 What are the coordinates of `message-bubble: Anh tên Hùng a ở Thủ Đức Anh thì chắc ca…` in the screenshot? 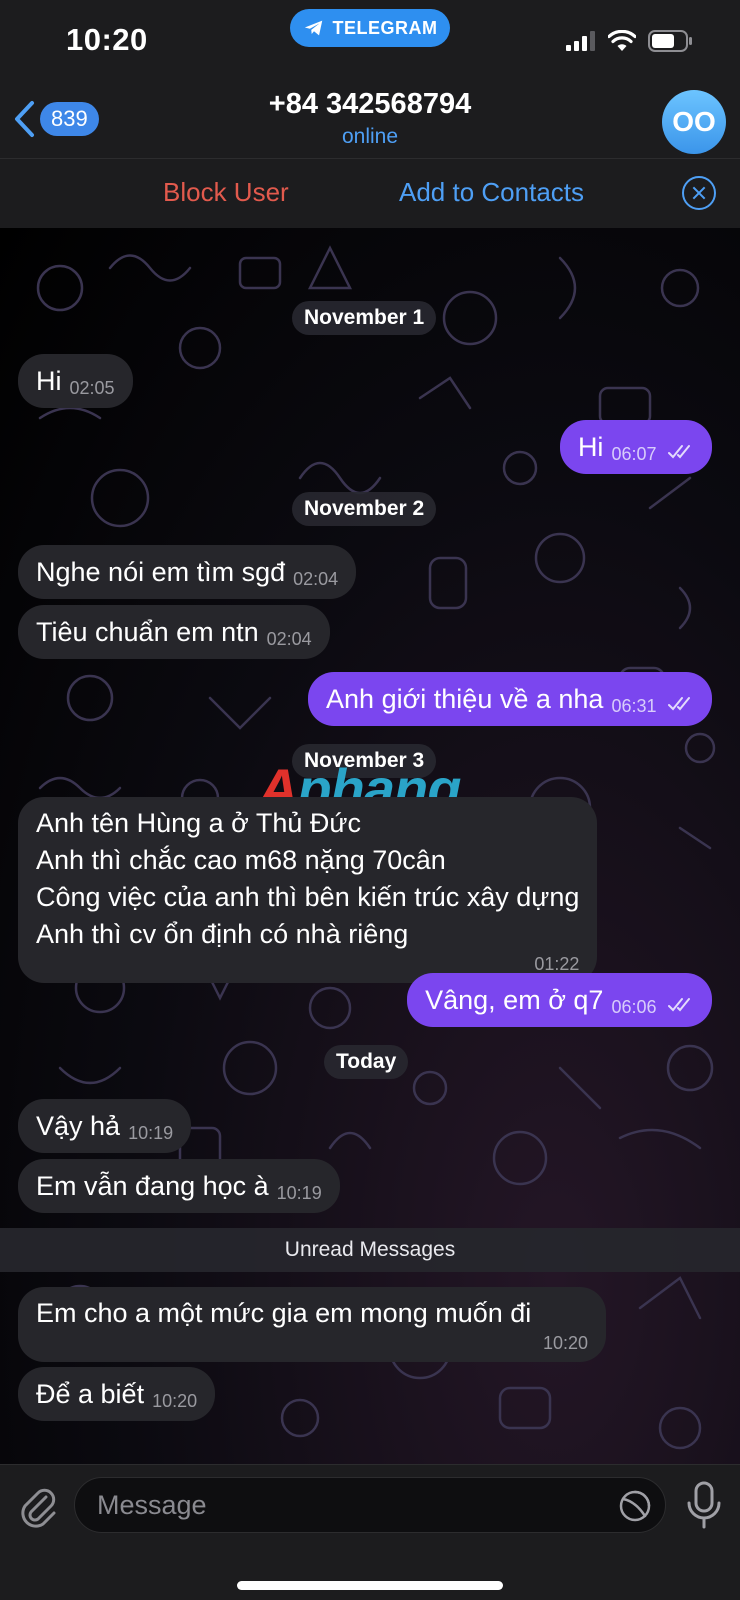 It's located at (308, 890).